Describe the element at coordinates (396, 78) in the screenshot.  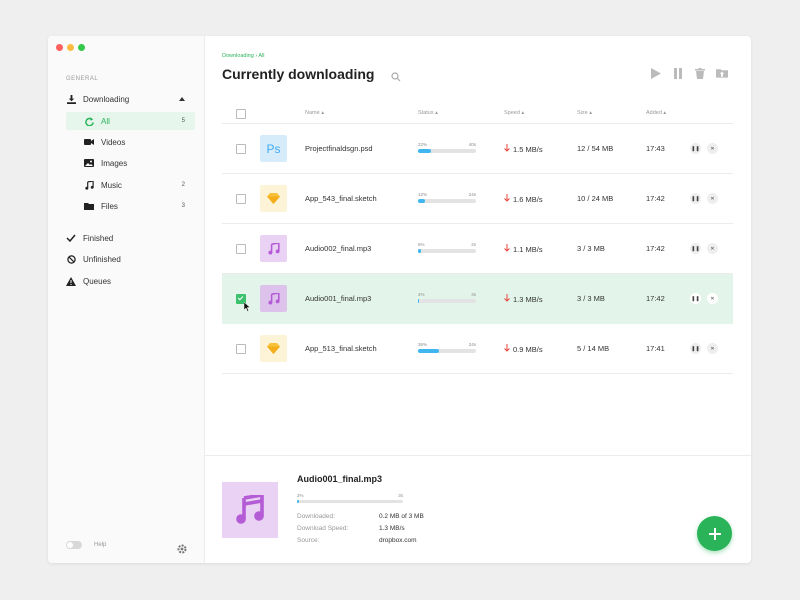
I see `search-icon` at that location.